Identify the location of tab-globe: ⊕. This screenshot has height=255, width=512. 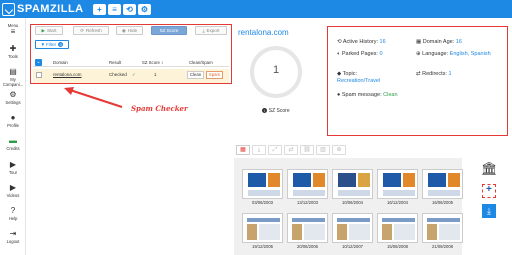
(339, 150).